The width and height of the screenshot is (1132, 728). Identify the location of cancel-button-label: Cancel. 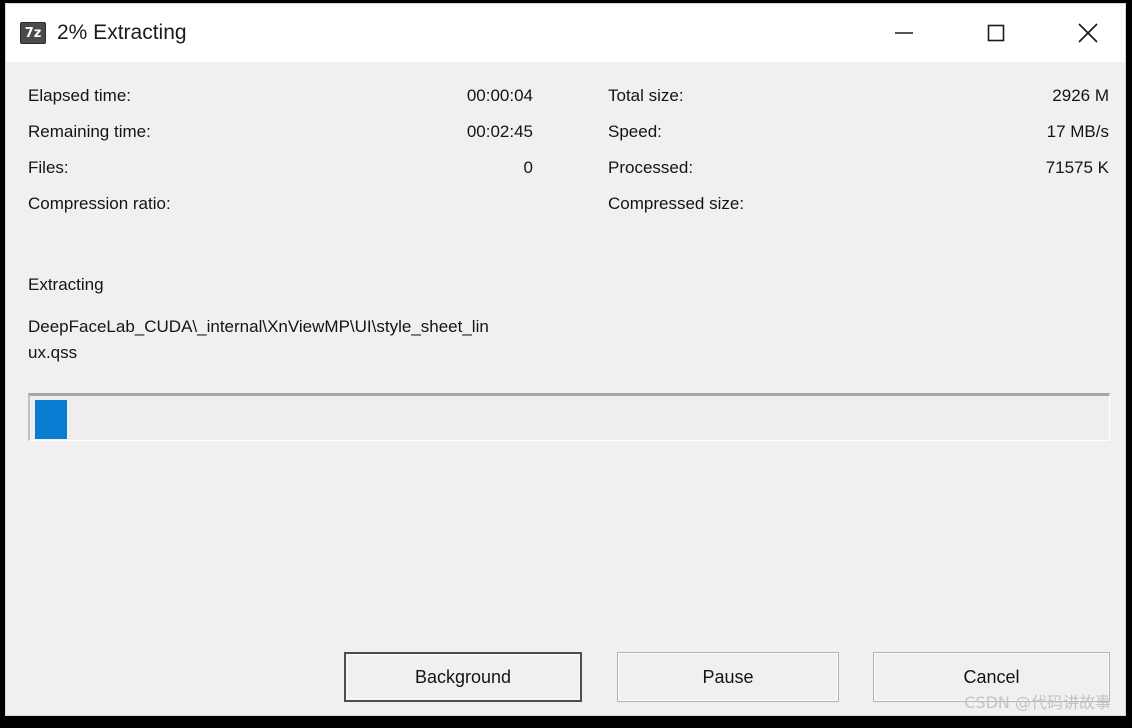
(991, 676).